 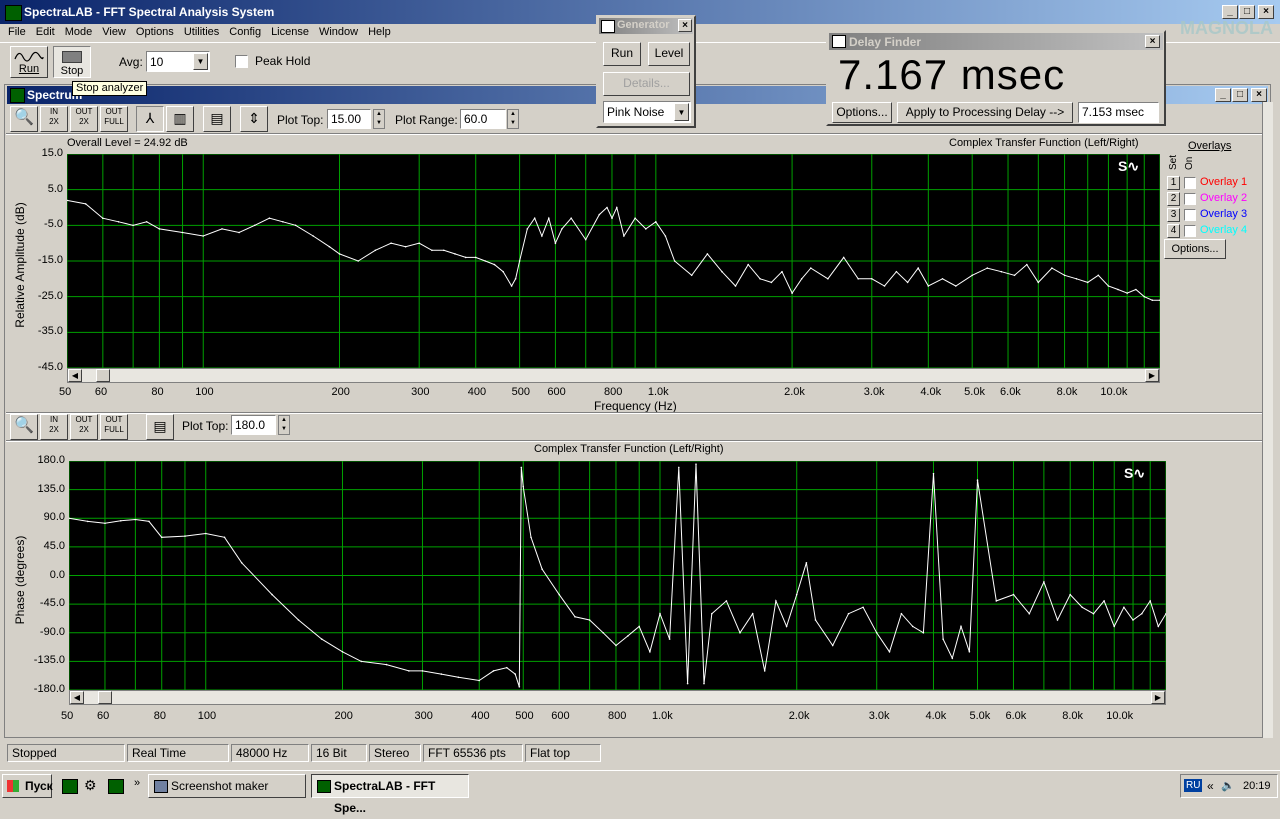 What do you see at coordinates (201, 32) in the screenshot?
I see `menu-utilities: Utilities` at bounding box center [201, 32].